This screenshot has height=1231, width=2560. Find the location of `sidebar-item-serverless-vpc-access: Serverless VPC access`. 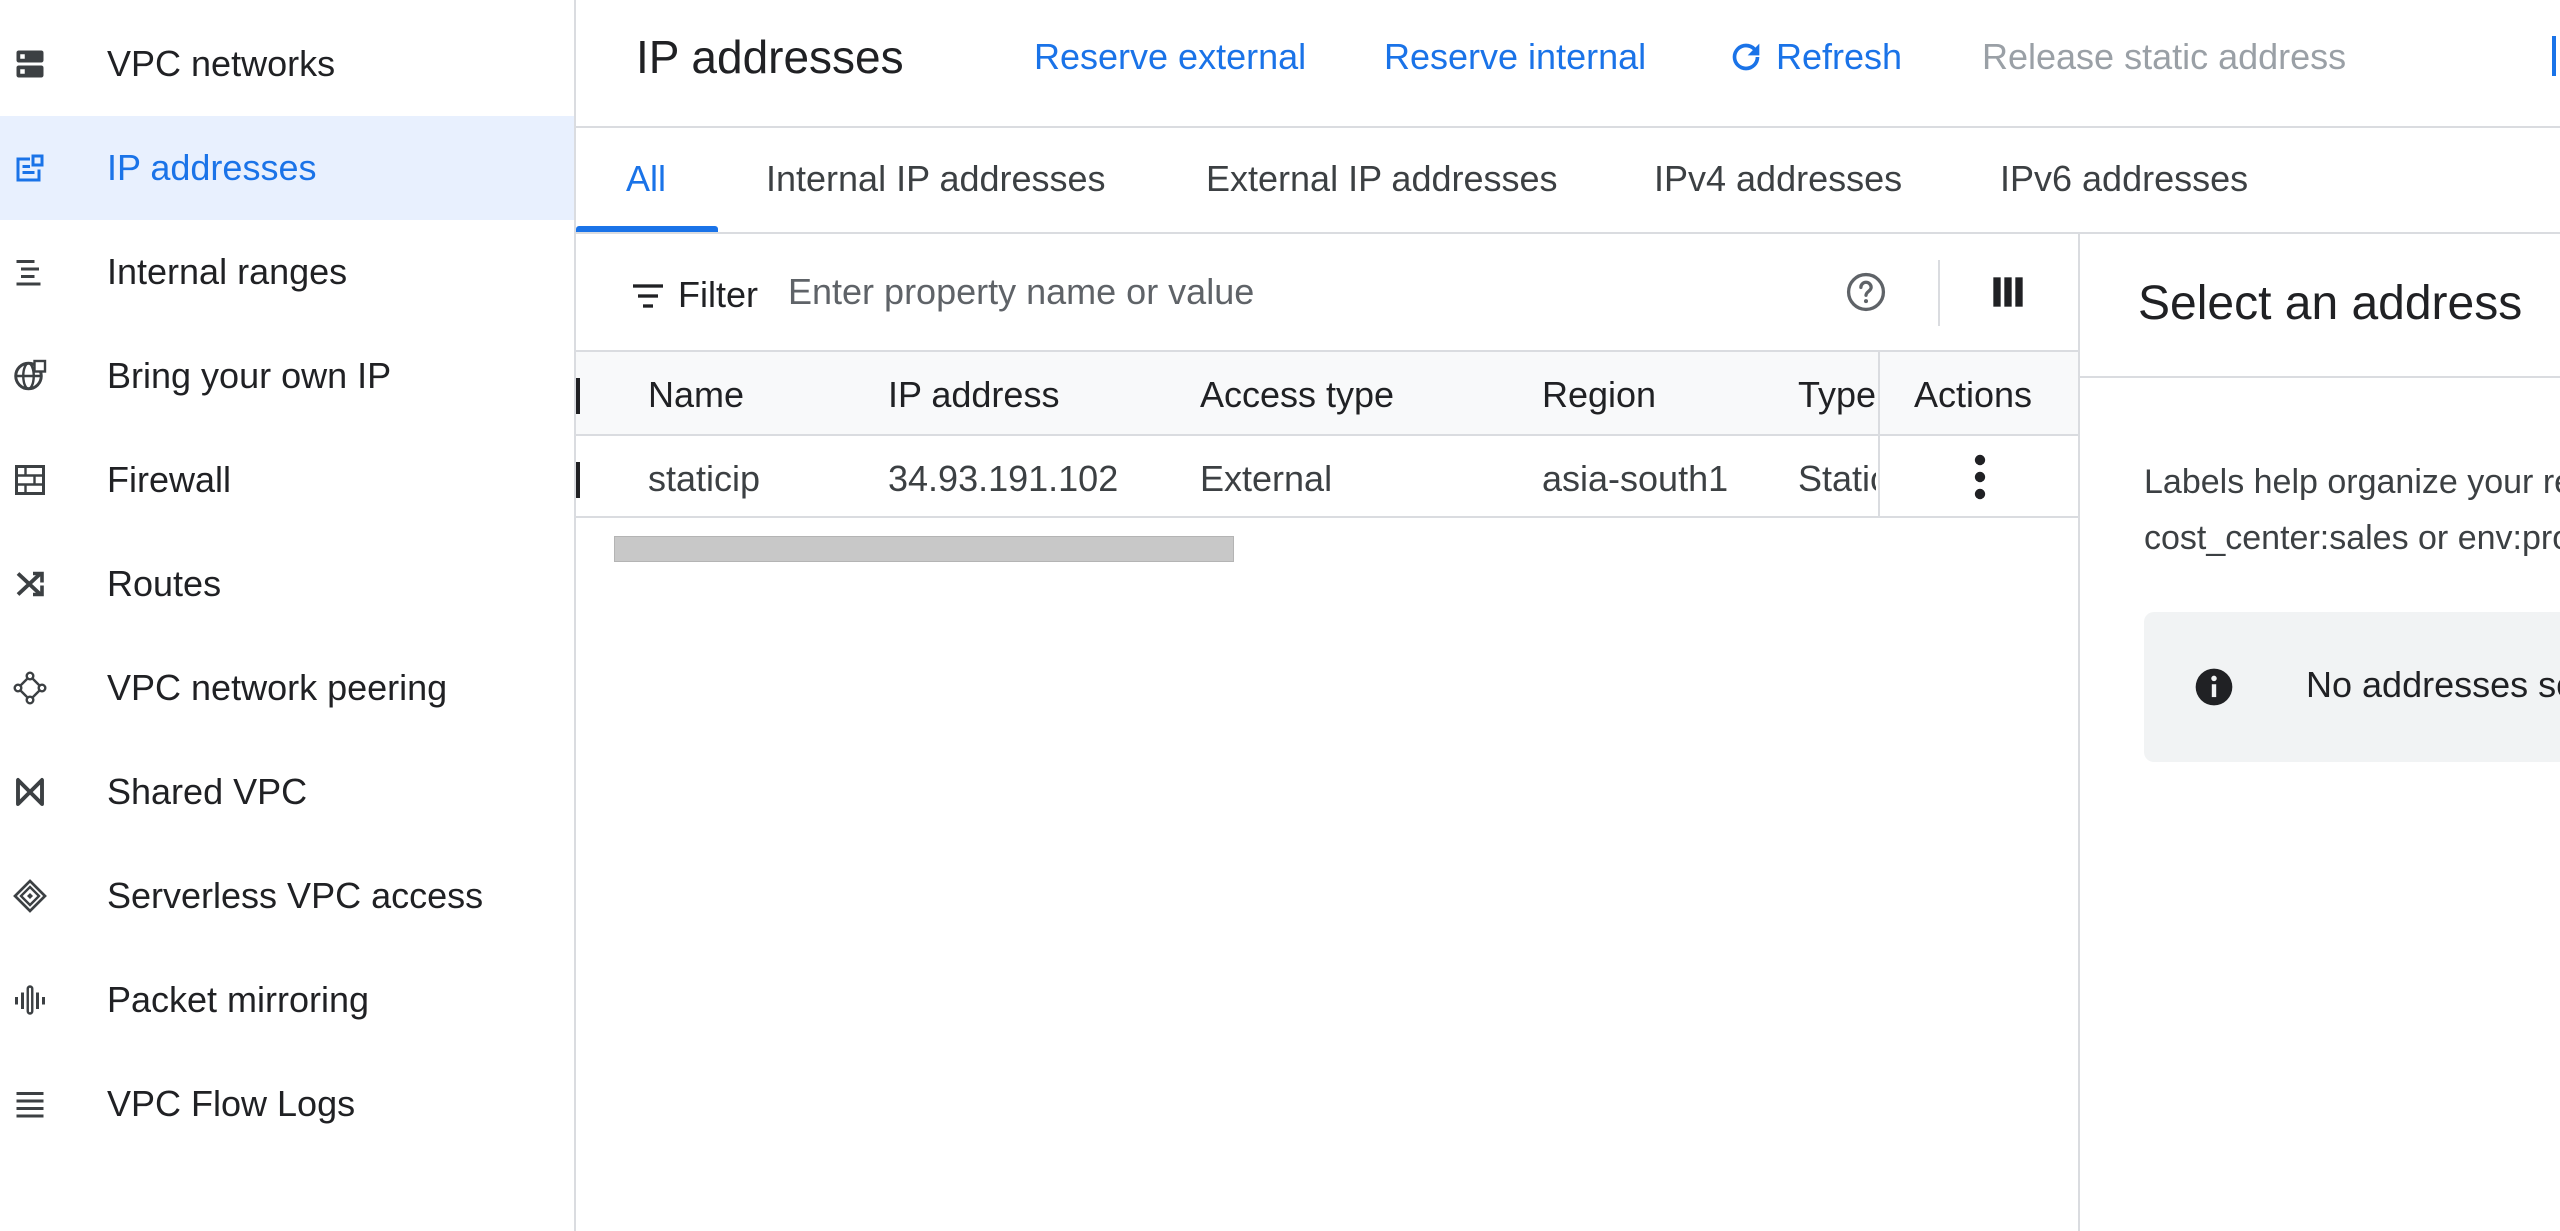

sidebar-item-serverless-vpc-access: Serverless VPC access is located at coordinates (287, 896).